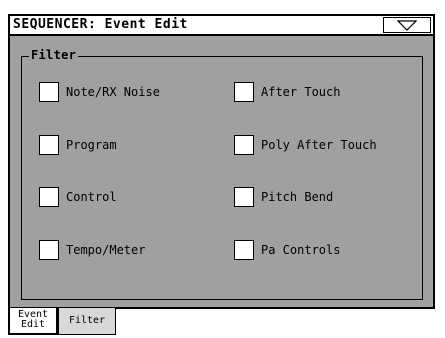 This screenshot has width=445, height=338. I want to click on triangle-down-icon, so click(407, 25).